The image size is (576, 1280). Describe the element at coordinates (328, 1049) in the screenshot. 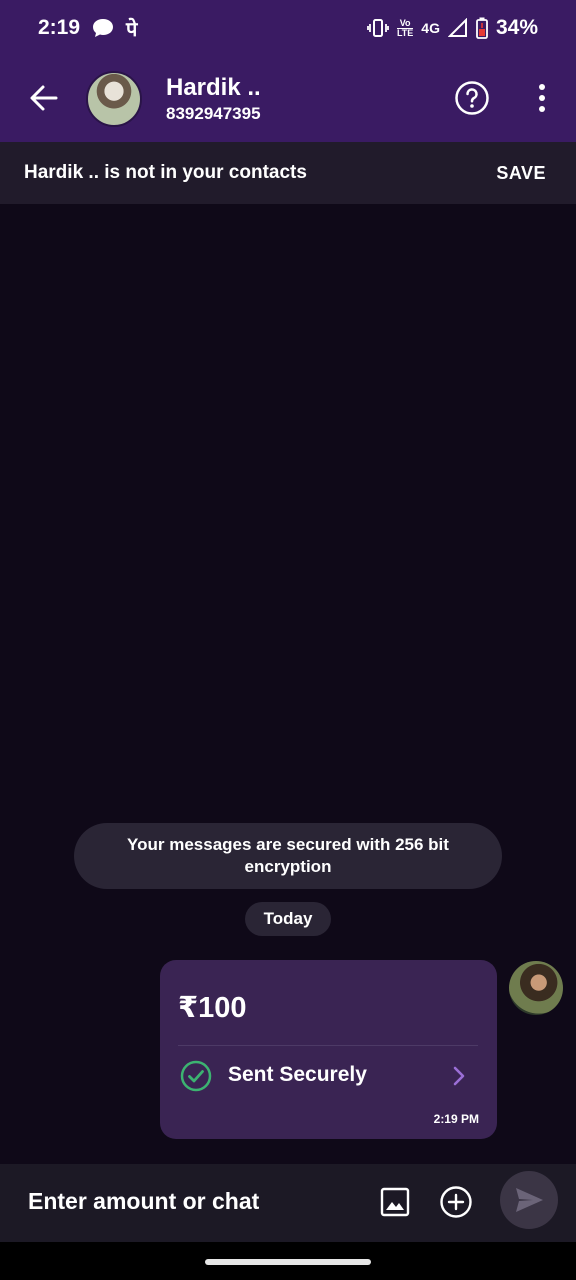

I see `payment-card: ₹100 Sent Securely 2:19 PM` at that location.